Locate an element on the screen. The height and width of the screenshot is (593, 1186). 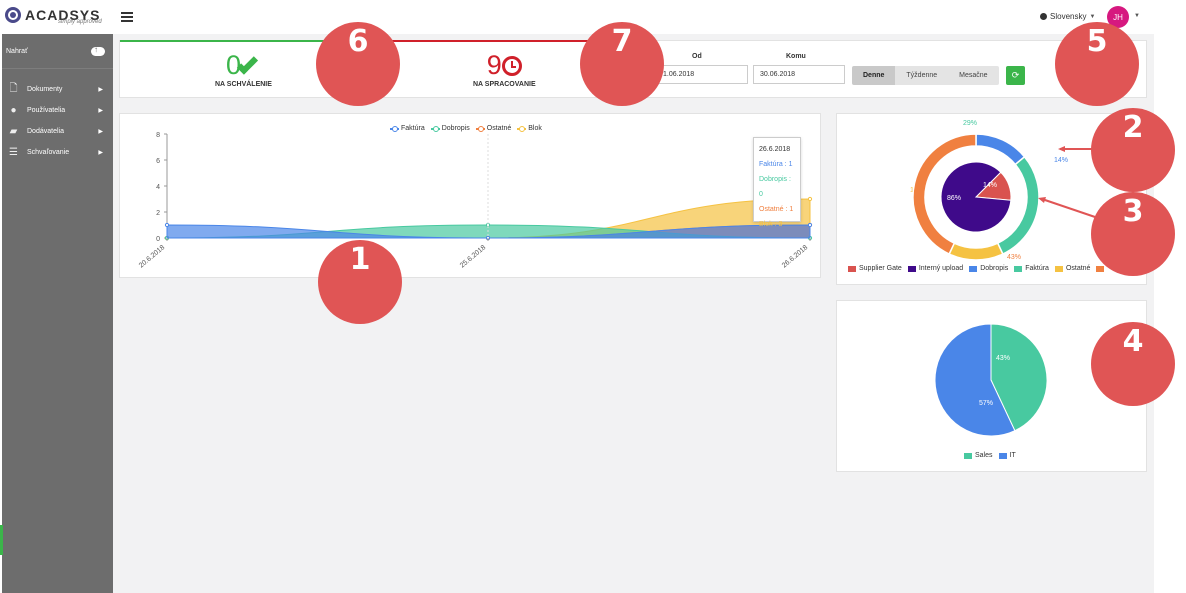
globe-icon is located at coordinates (1043, 16).